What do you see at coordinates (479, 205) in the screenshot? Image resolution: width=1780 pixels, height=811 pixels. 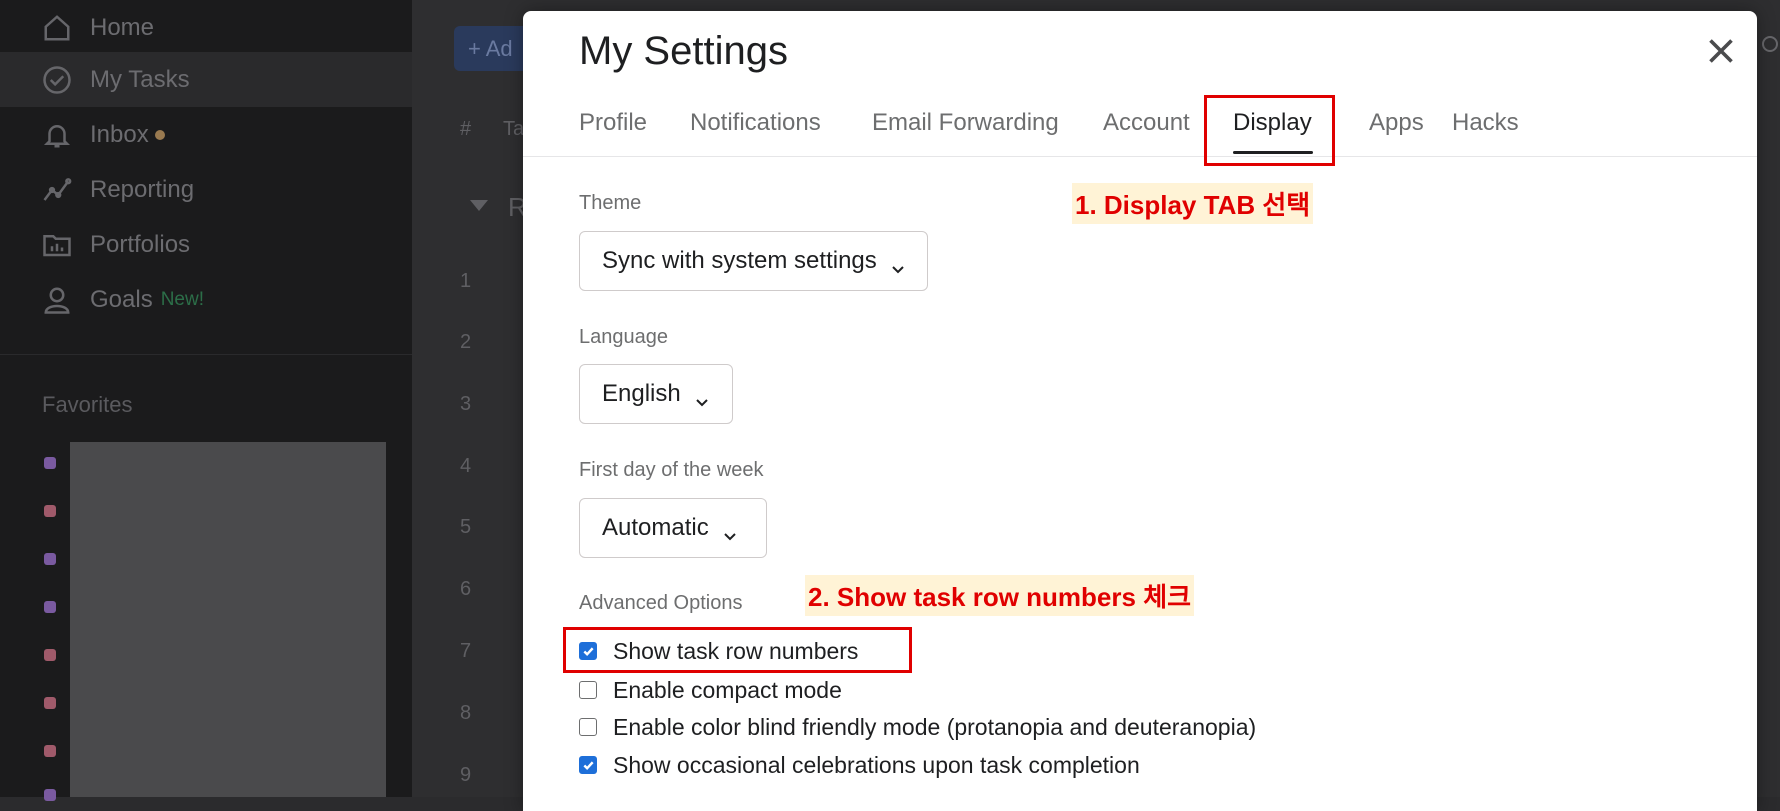 I see `section-collapse-caret-icon` at bounding box center [479, 205].